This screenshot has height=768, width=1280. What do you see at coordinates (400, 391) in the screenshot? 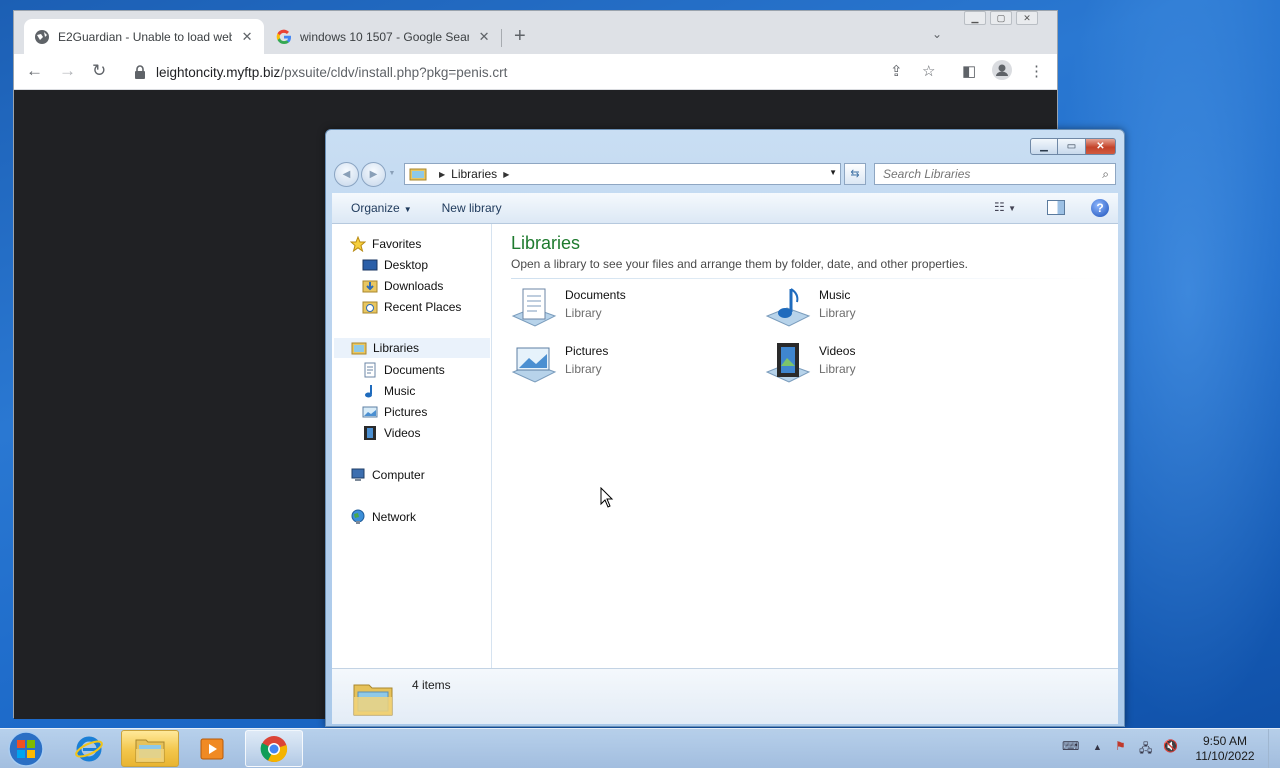
I see `nav-music-label: Music` at bounding box center [400, 391].